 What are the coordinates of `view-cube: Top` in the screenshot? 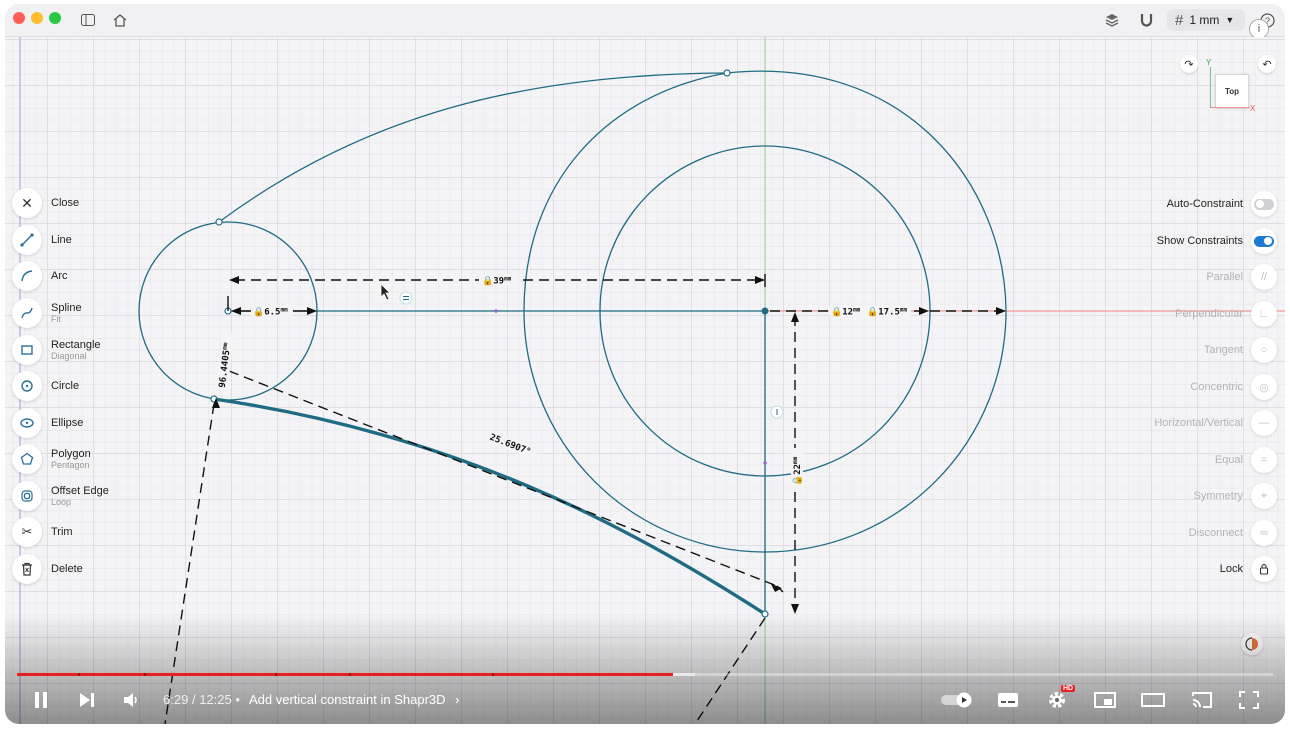 It's located at (1232, 91).